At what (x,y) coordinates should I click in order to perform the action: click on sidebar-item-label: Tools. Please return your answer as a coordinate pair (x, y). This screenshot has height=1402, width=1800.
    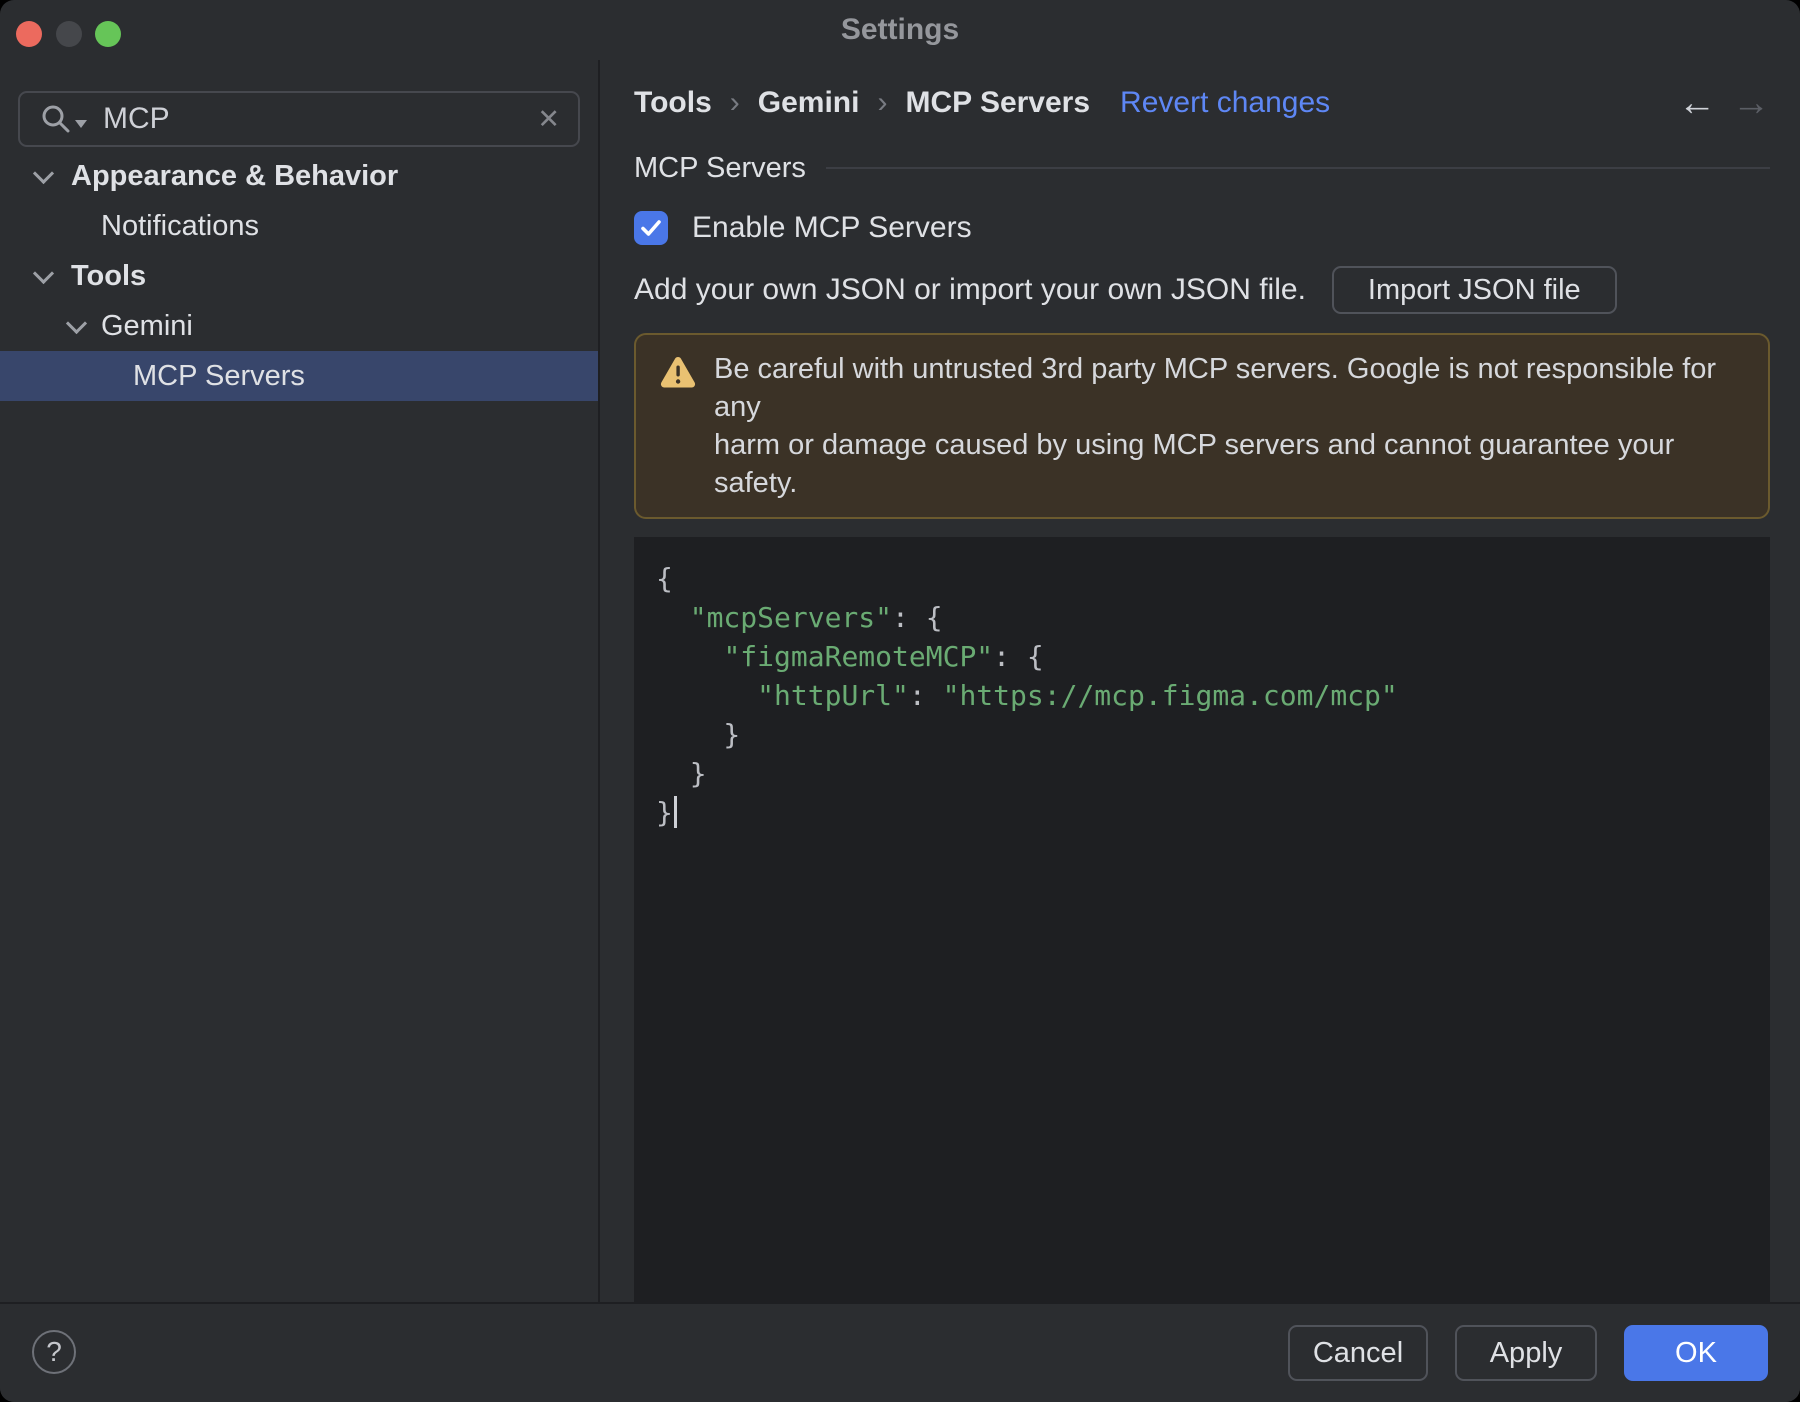
    Looking at the image, I should click on (109, 275).